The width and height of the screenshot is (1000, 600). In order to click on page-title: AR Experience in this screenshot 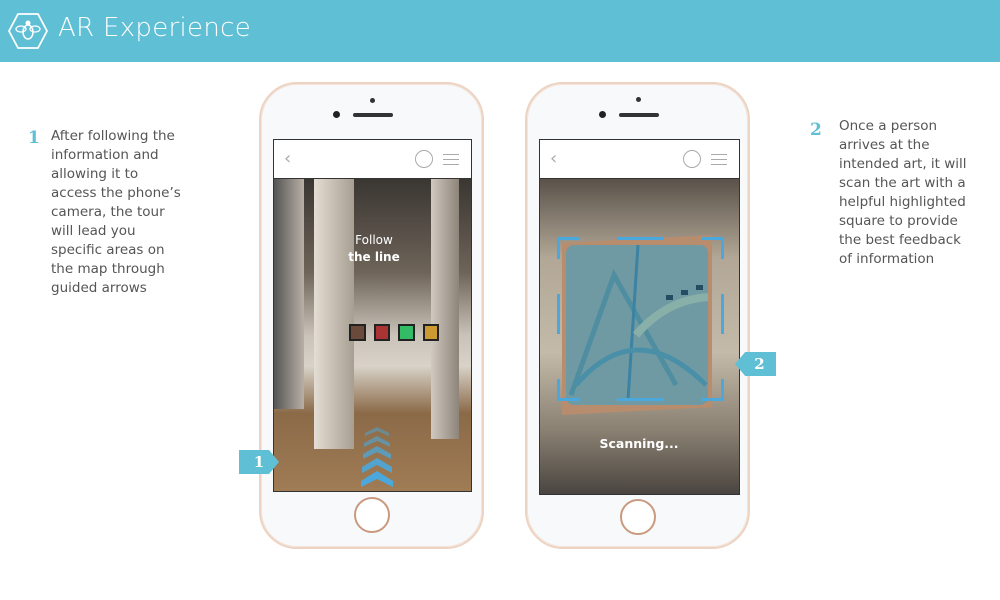, I will do `click(155, 28)`.